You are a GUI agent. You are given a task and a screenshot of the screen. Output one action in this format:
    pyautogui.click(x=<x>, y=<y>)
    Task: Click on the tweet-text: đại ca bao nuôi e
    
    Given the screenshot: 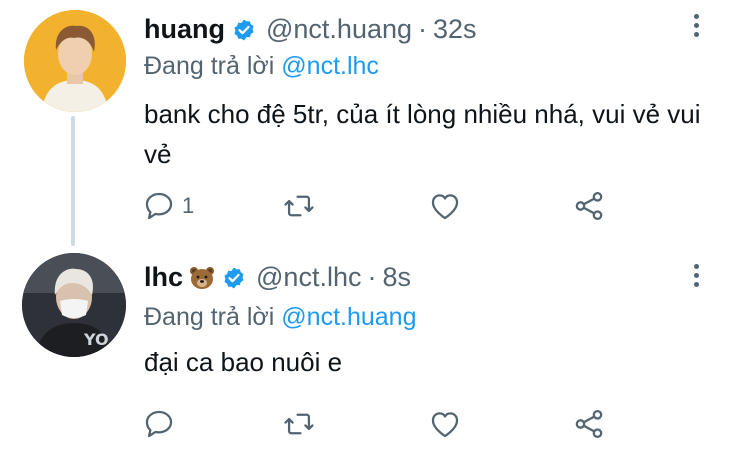 What is the action you would take?
    pyautogui.click(x=243, y=362)
    